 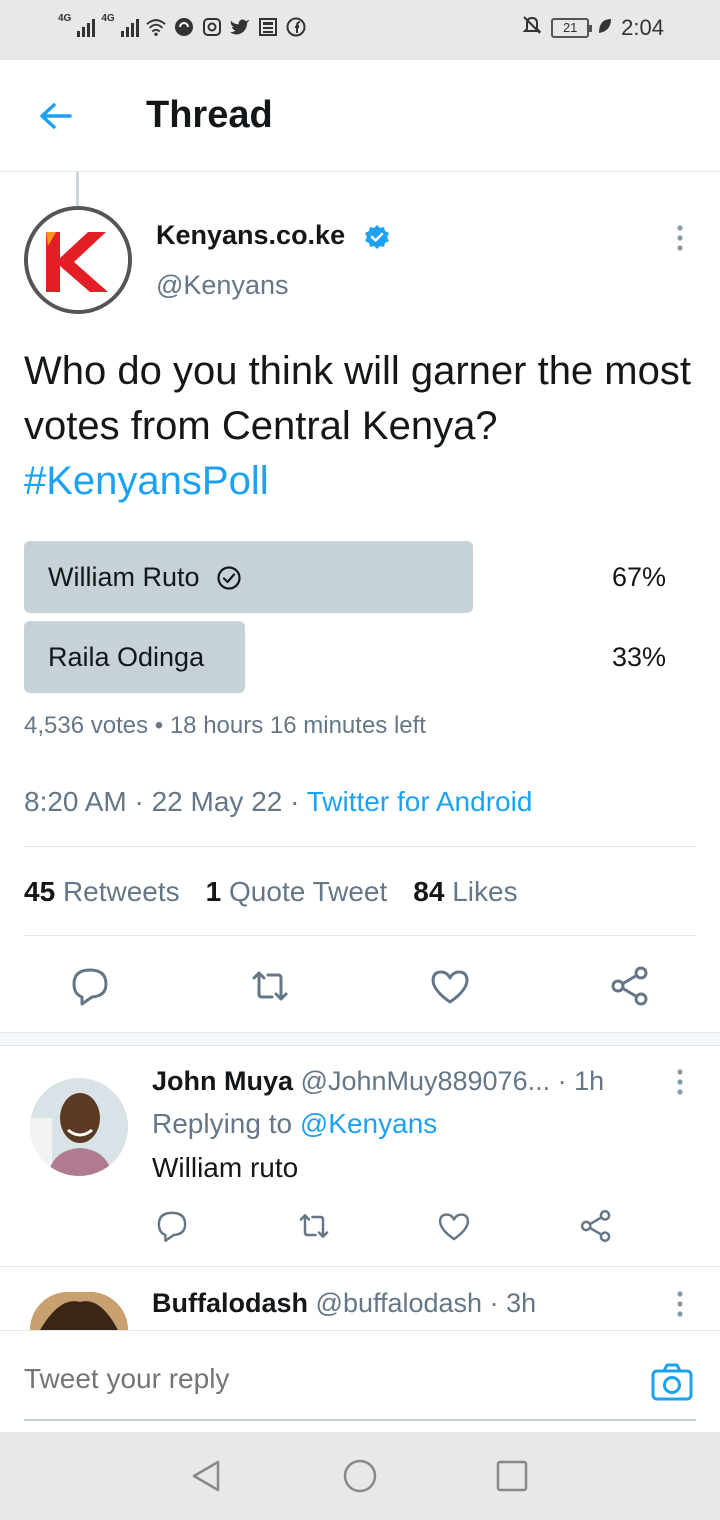 I want to click on reply-retweet-button, so click(x=314, y=1226).